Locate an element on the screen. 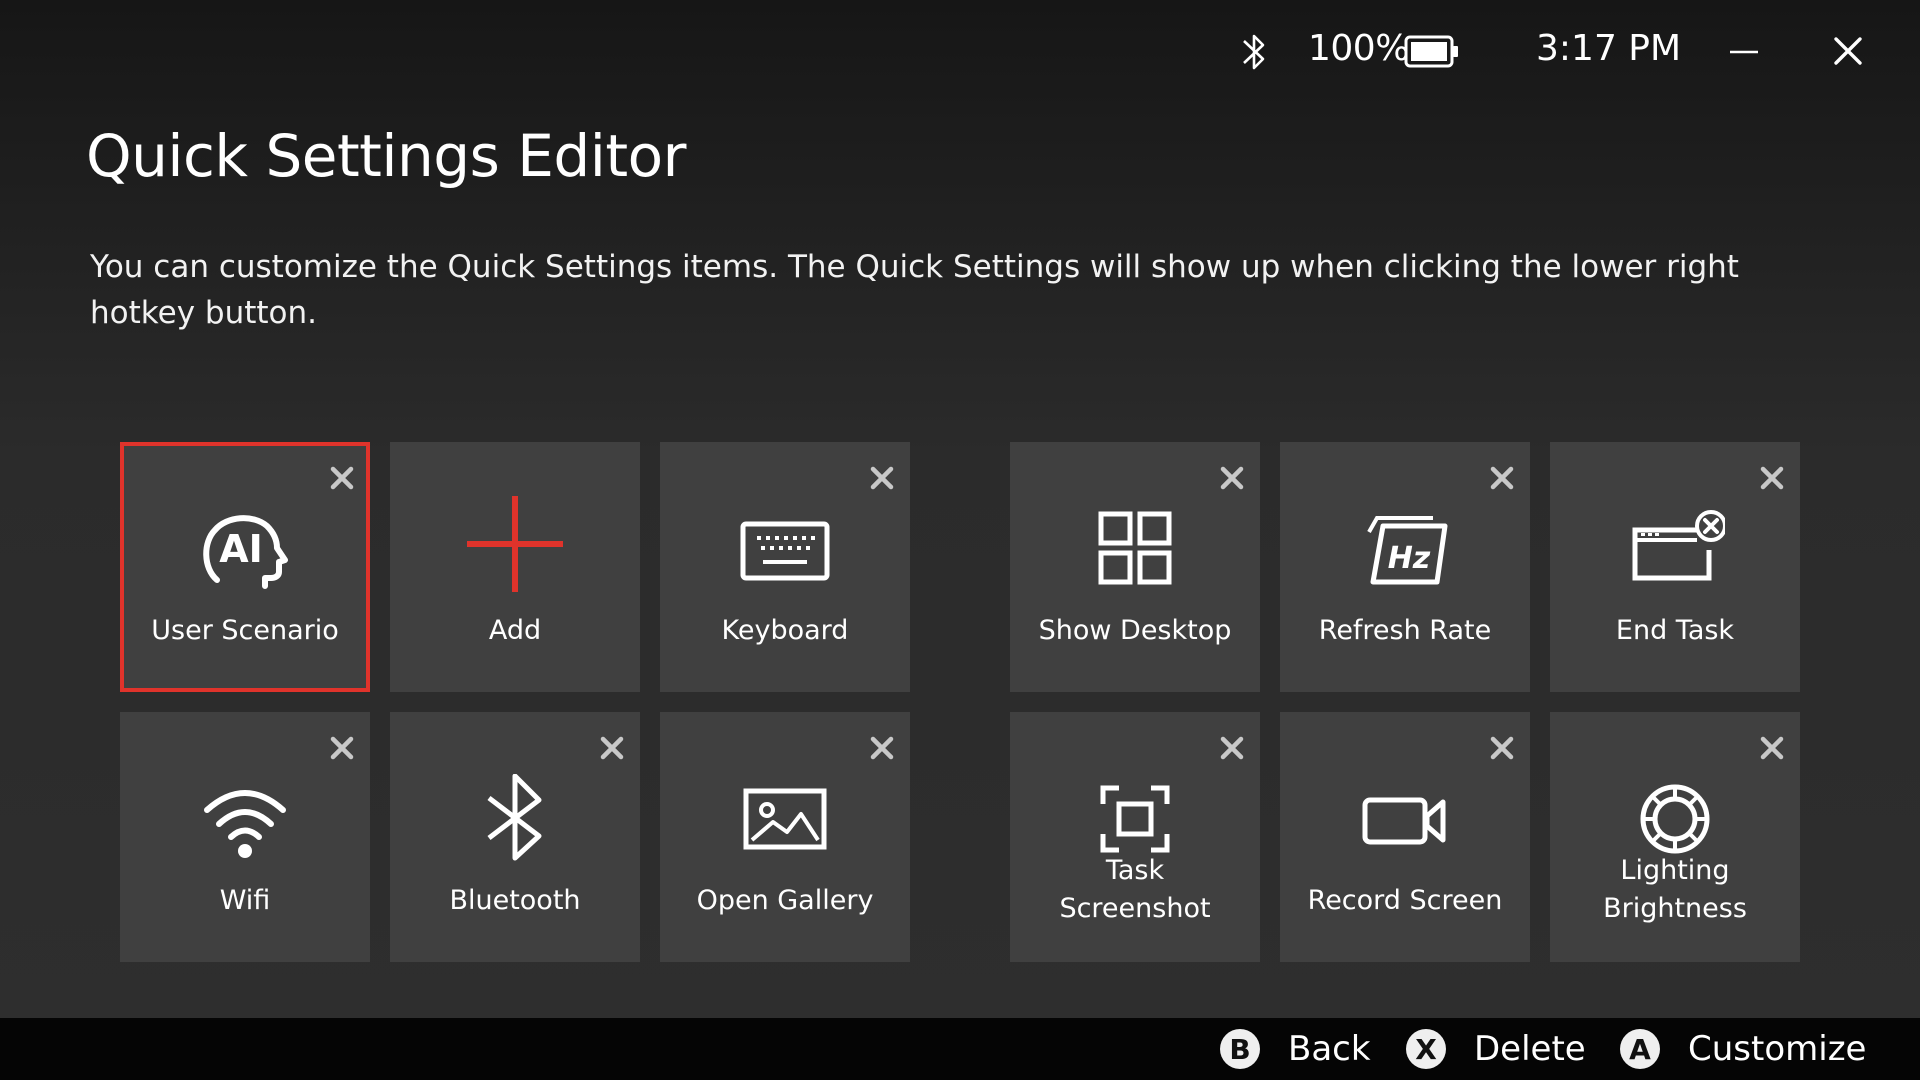  tile-user-scenario: AI User Scenario is located at coordinates (245, 567).